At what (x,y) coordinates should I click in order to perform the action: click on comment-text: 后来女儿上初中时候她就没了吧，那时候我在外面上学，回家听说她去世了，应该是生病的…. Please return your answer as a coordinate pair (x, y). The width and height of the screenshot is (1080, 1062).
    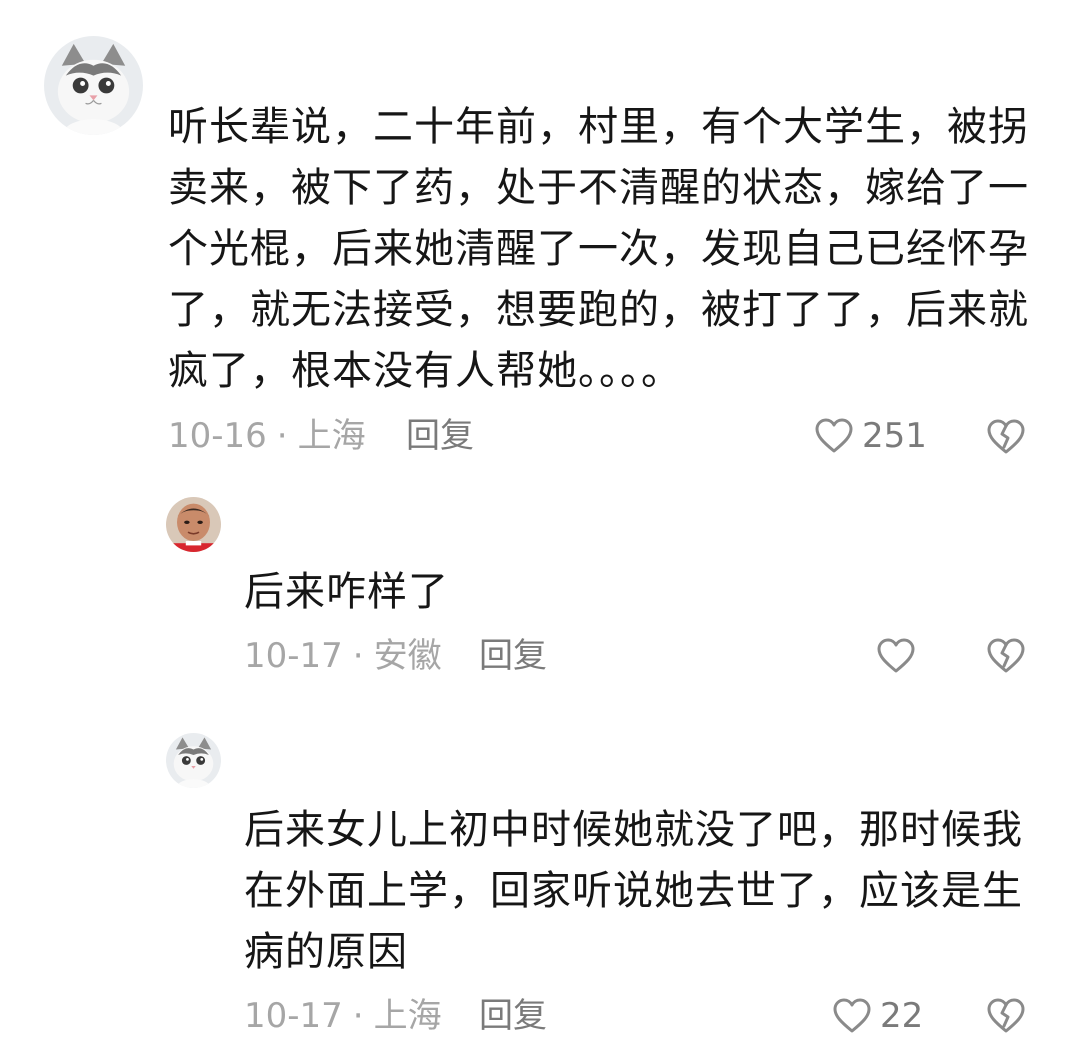
    Looking at the image, I should click on (633, 891).